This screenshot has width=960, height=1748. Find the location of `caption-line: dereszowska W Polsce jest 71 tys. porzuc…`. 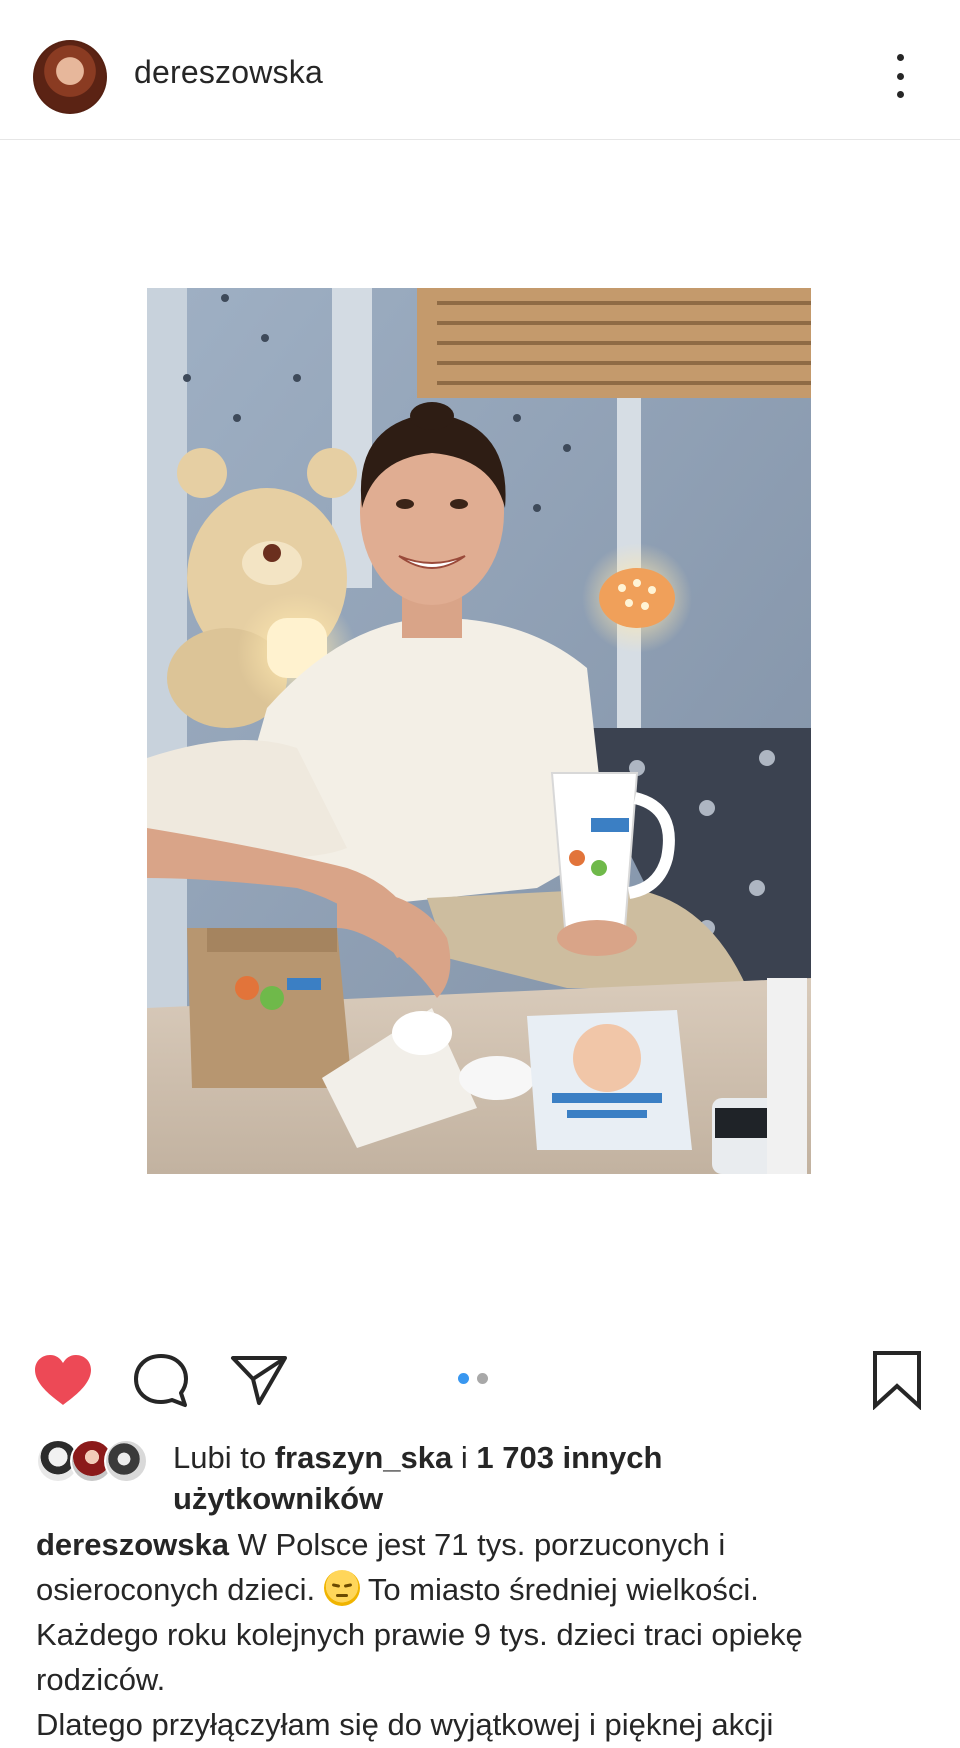

caption-line: dereszowska W Polsce jest 71 tys. porzuc… is located at coordinates (476, 1567).